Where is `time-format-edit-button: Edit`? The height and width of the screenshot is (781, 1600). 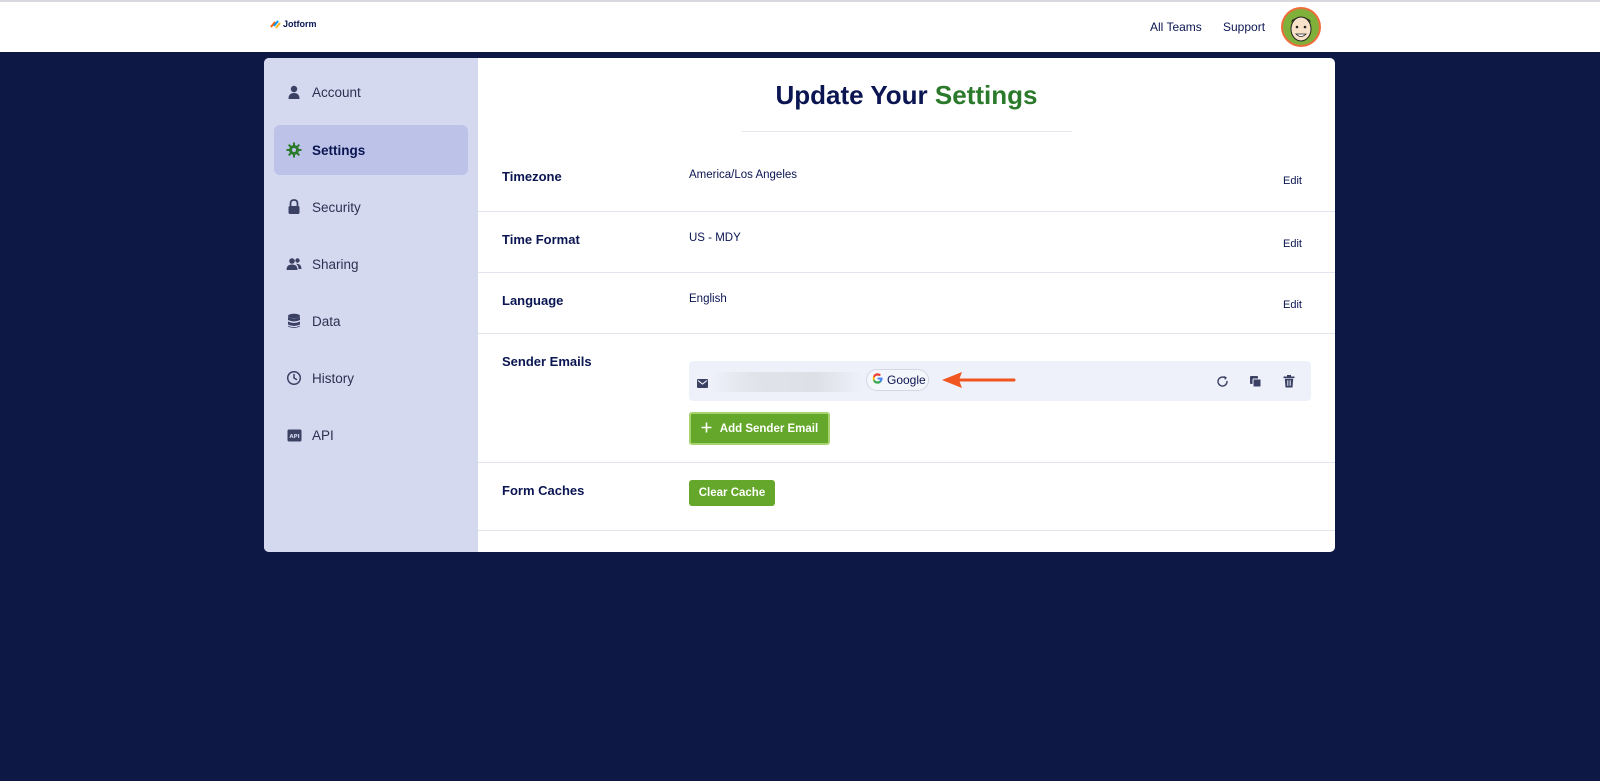 time-format-edit-button: Edit is located at coordinates (1292, 244).